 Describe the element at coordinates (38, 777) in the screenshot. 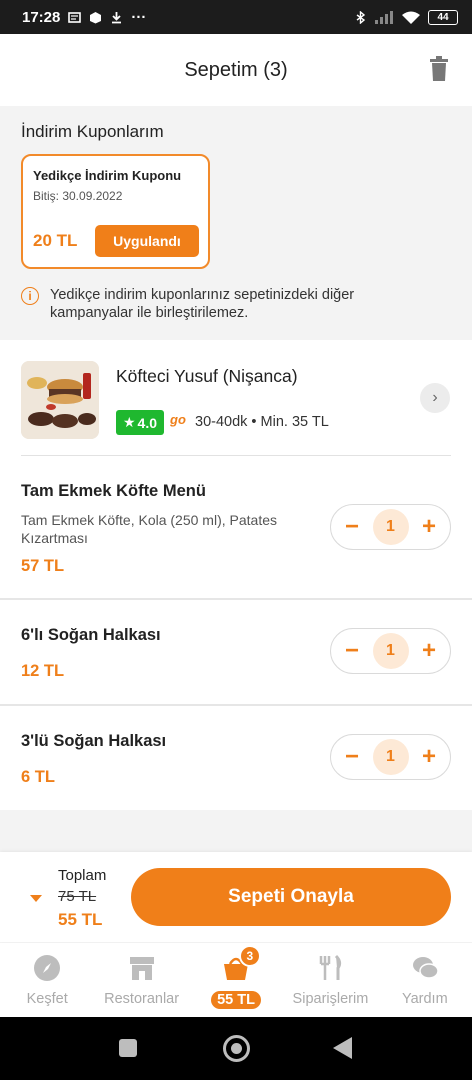

I see `item-price: 6 TL` at that location.